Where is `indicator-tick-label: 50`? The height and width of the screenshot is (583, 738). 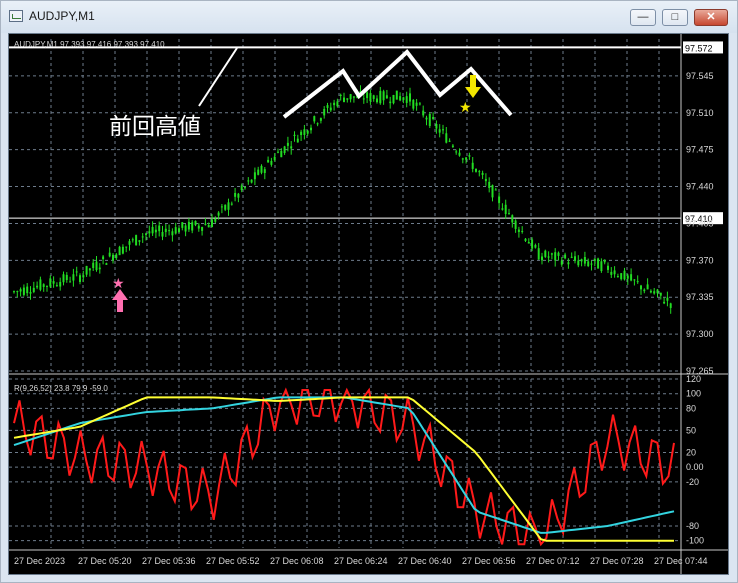 indicator-tick-label: 50 is located at coordinates (691, 430).